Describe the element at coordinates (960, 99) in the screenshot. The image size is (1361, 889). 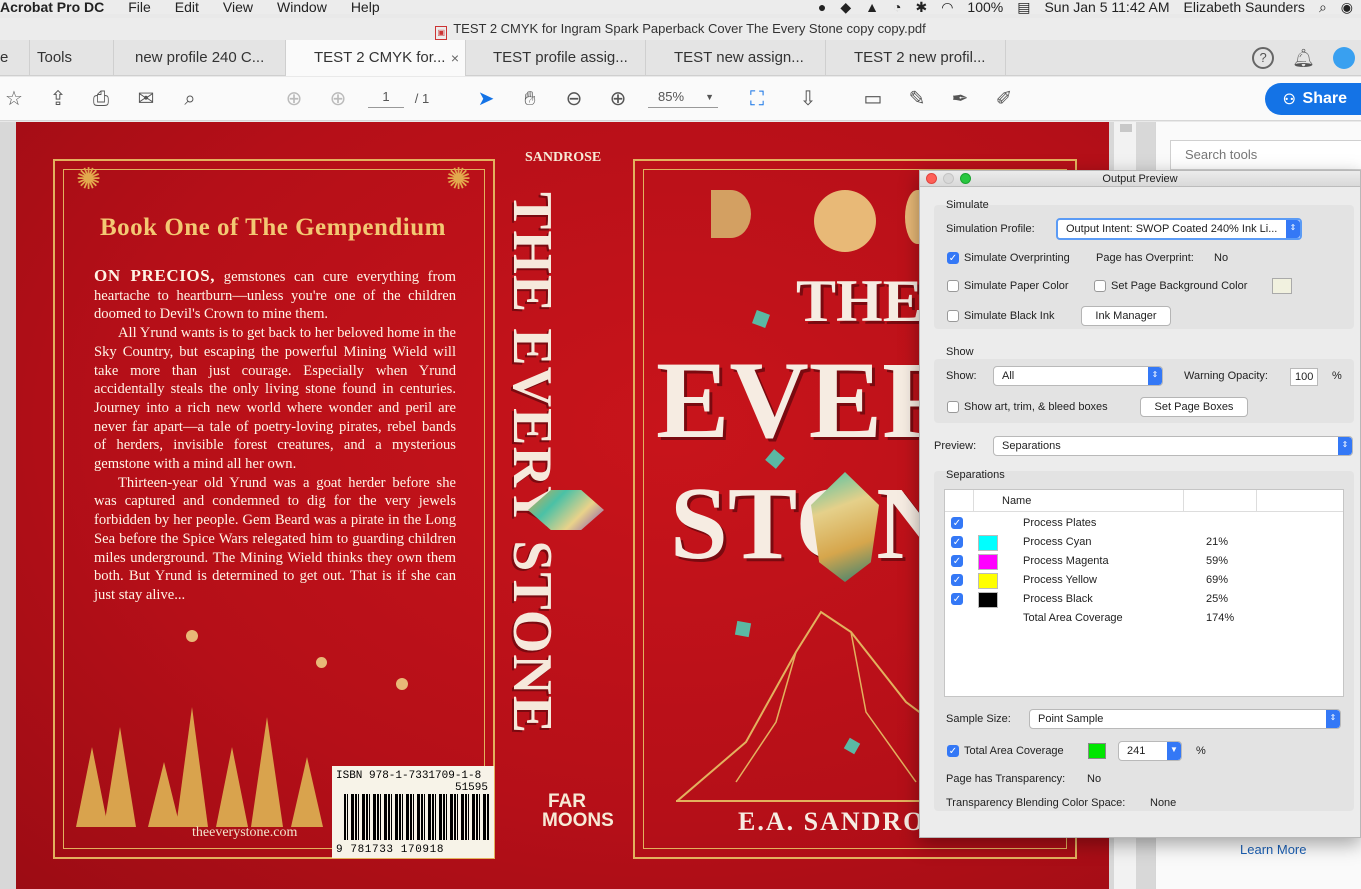
I see `sign-icon: ✒` at that location.